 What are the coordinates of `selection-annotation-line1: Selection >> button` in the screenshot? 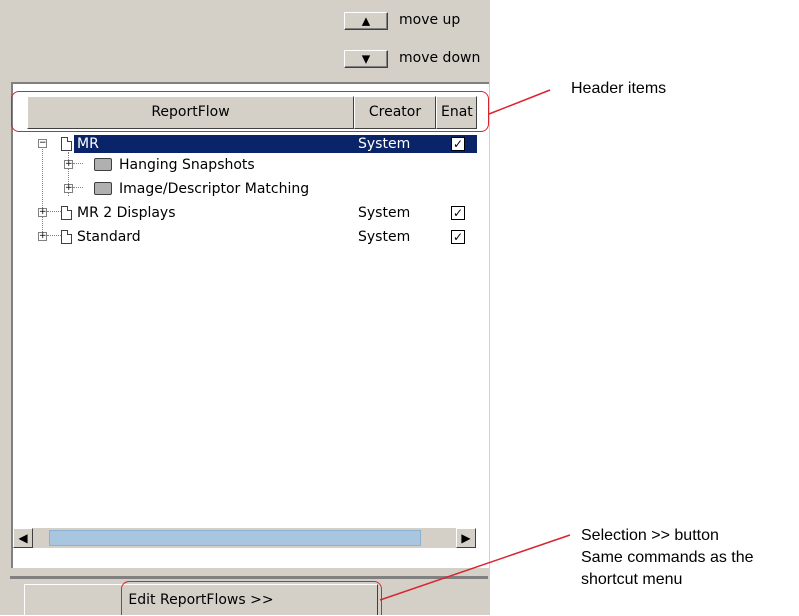 It's located at (650, 535).